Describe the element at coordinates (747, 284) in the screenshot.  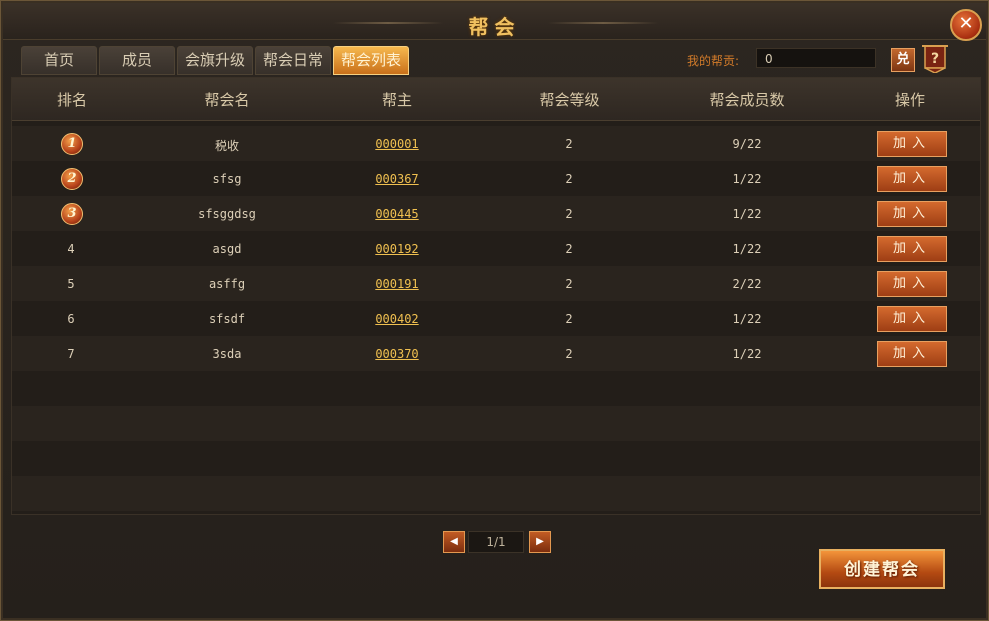
I see `member-count: 2/22` at that location.